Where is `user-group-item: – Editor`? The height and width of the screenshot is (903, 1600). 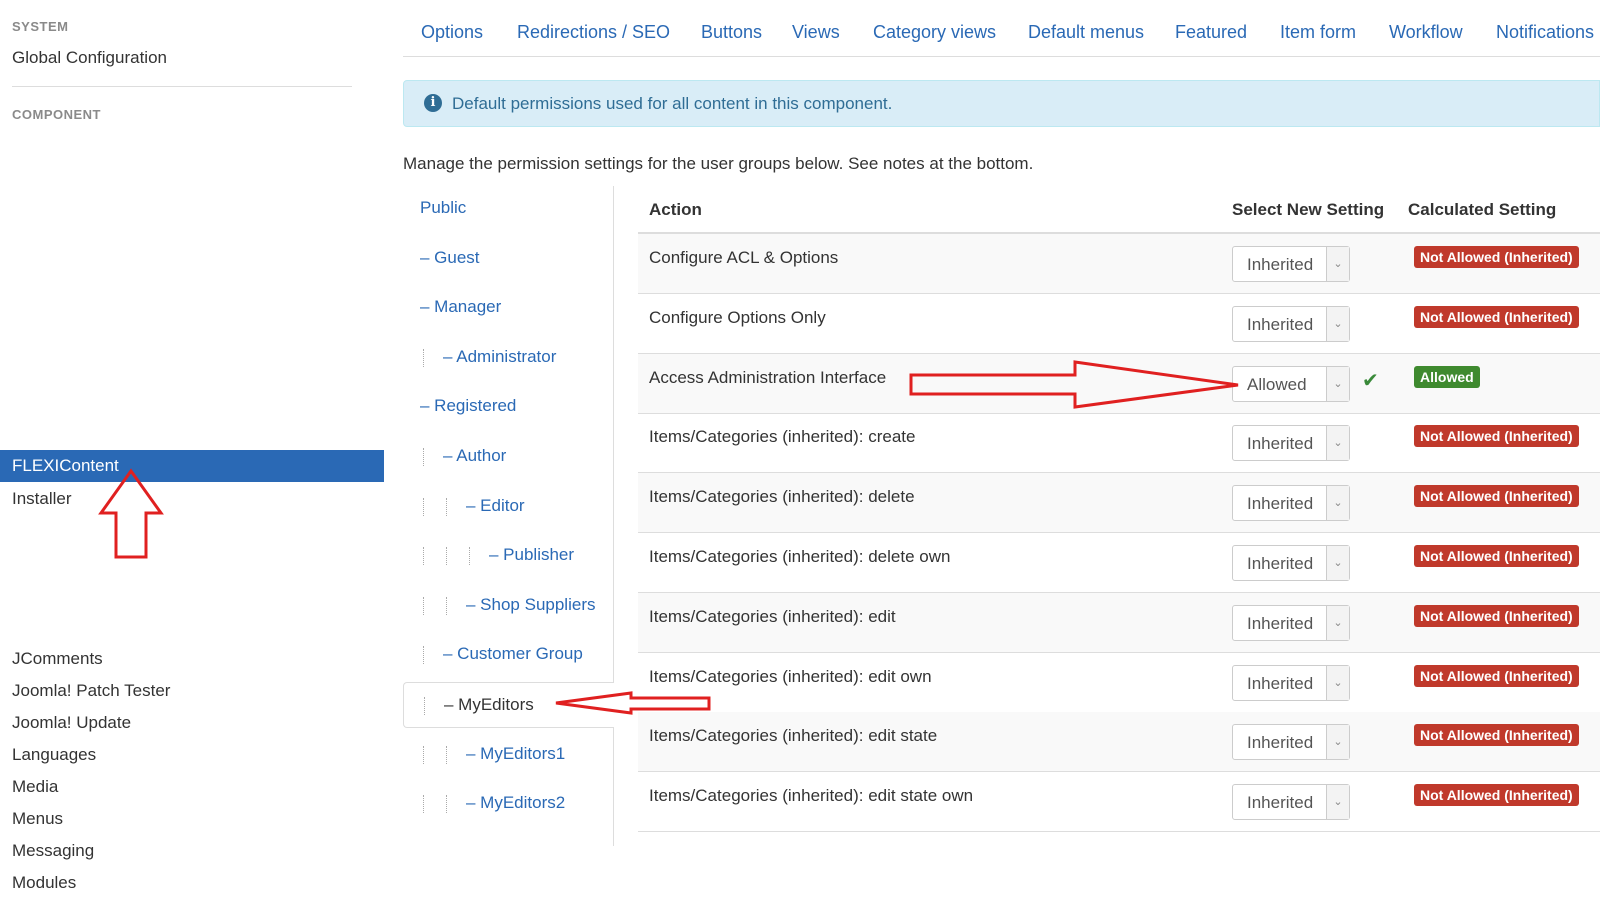
user-group-item: – Editor is located at coordinates (508, 507).